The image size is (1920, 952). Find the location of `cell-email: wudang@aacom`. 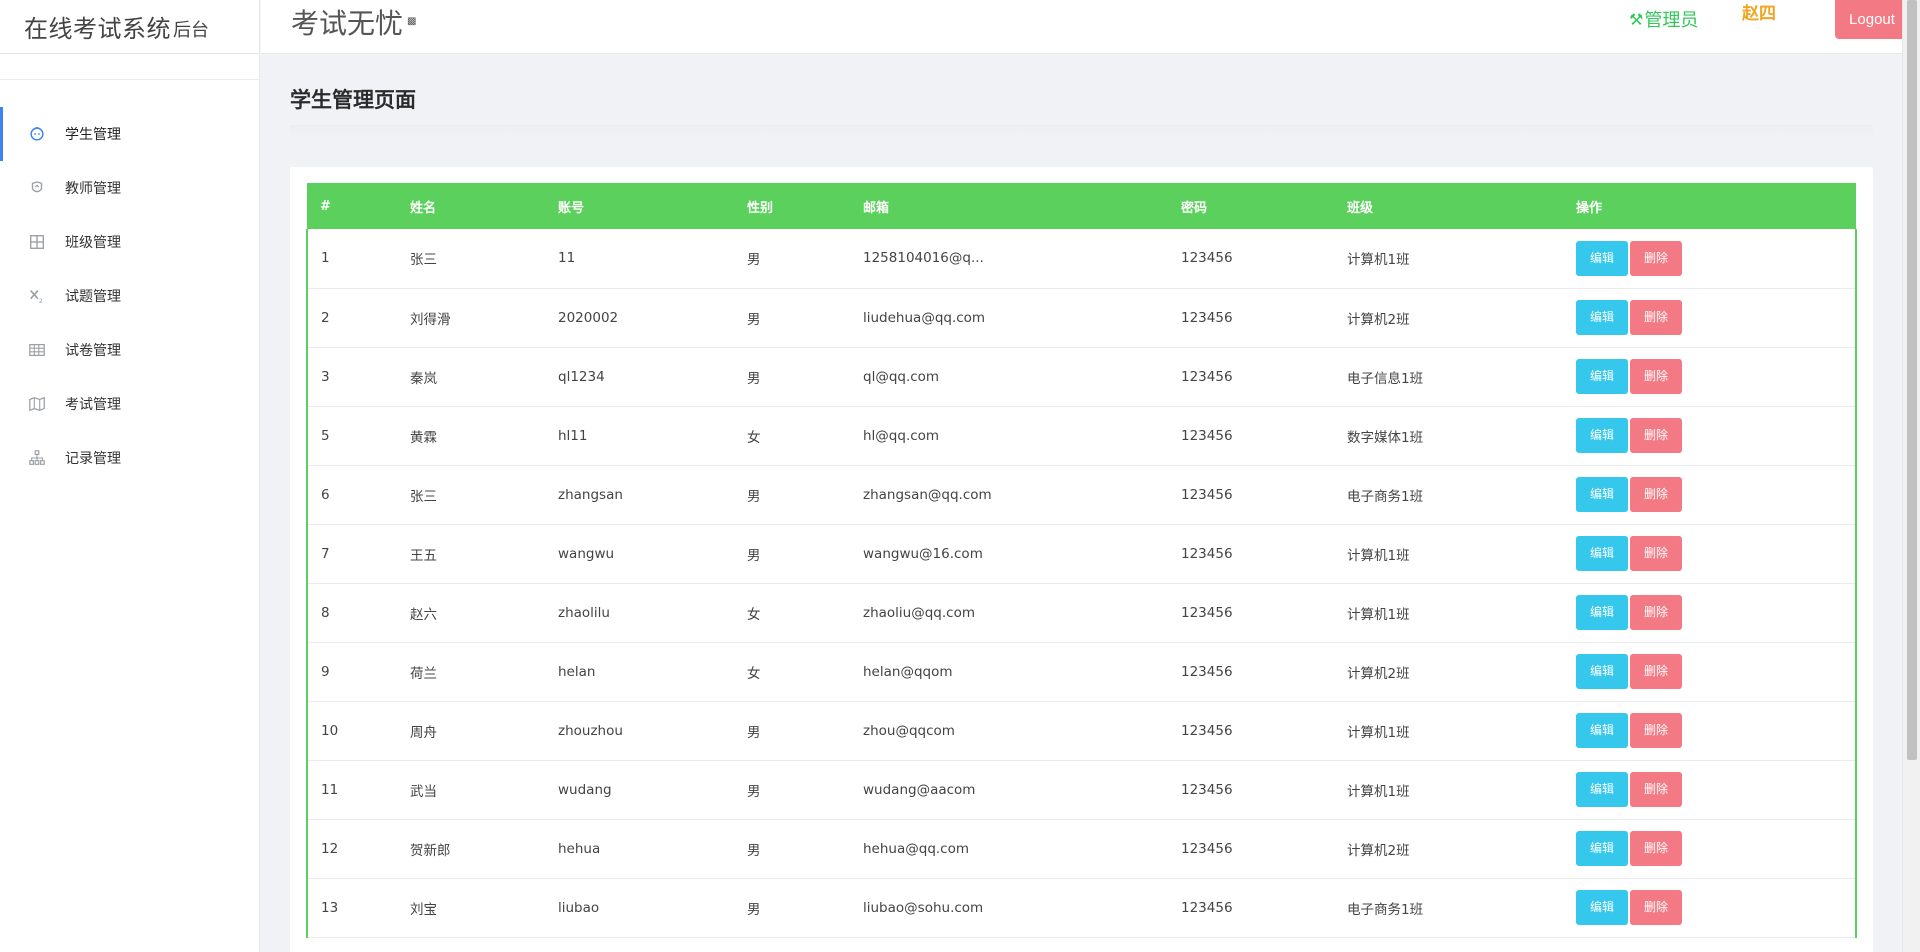

cell-email: wudang@aacom is located at coordinates (919, 789).